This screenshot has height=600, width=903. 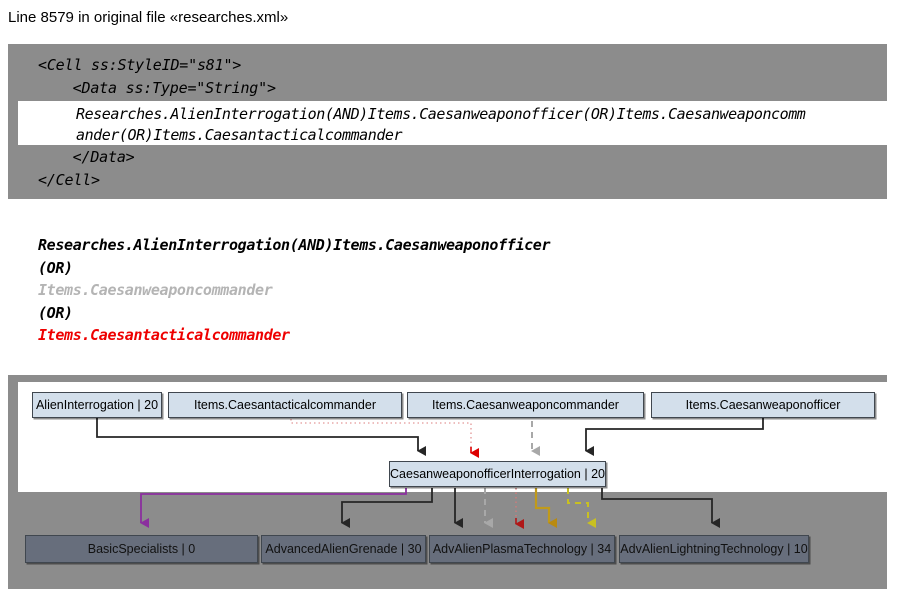 I want to click on node-label: Items.Caesantacticalcommander, so click(x=285, y=405).